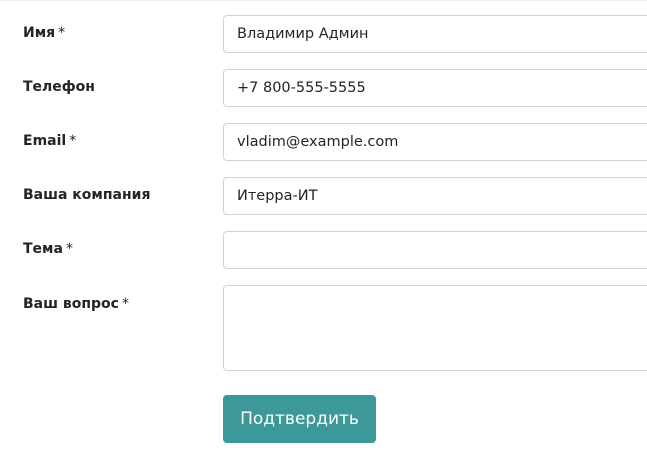  I want to click on email-label-text: Email, so click(45, 141).